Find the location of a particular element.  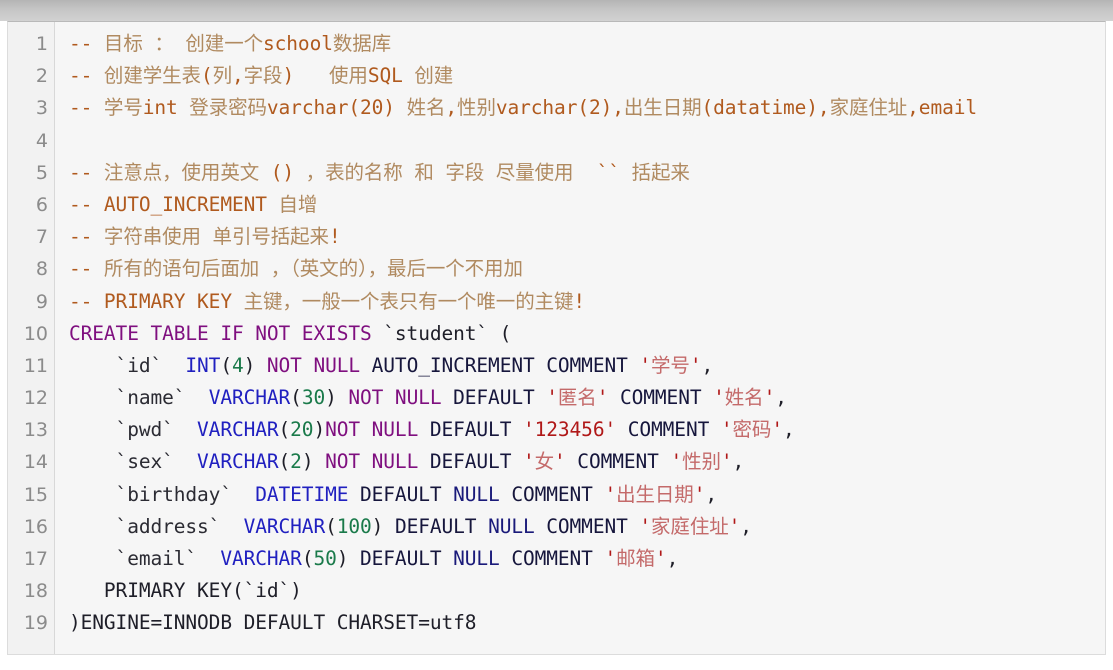

code-token: NULL is located at coordinates (476, 494).